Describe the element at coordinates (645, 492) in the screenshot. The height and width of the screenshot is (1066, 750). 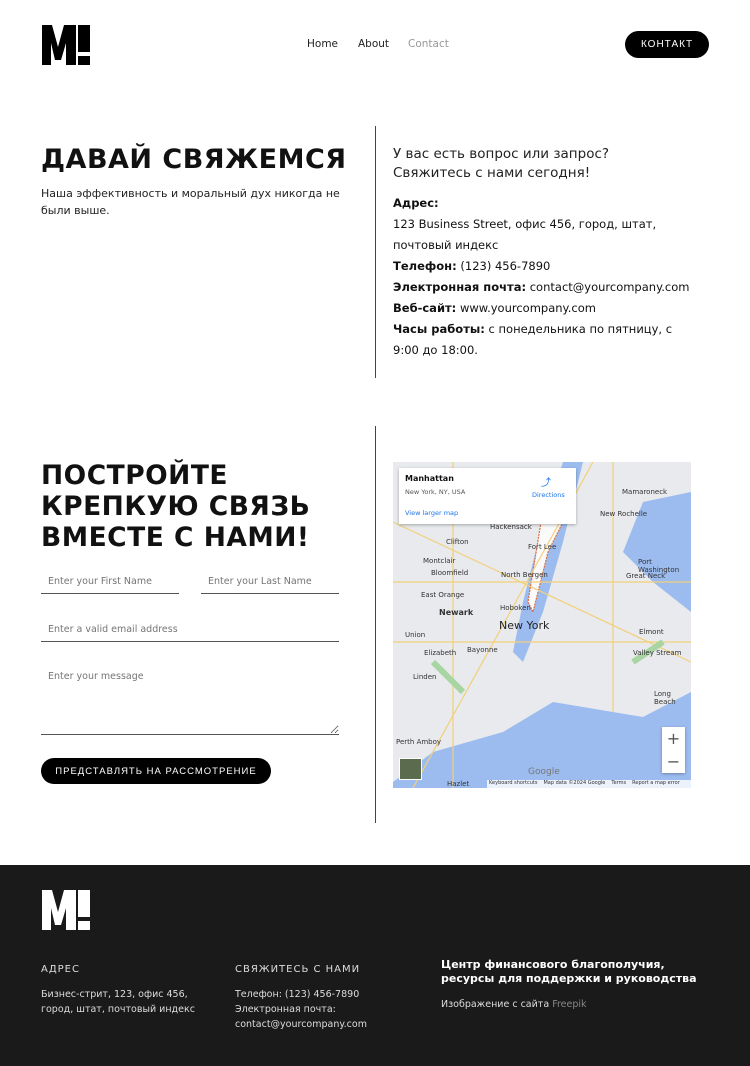
I see `map-label: Mamaroneck` at that location.